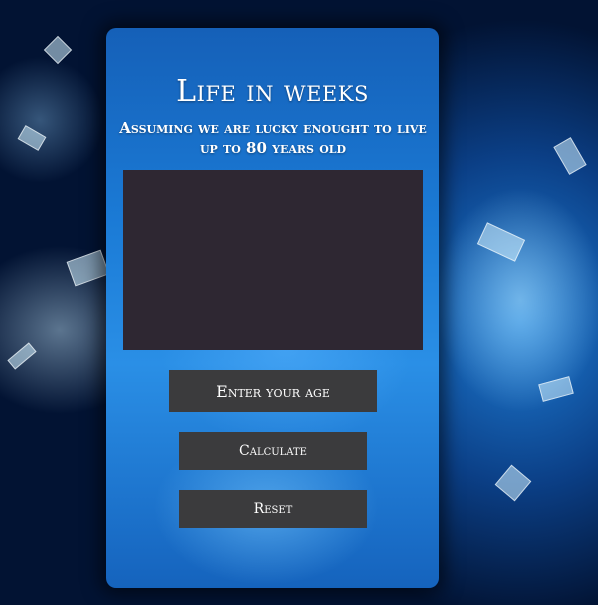 This screenshot has width=598, height=605. Describe the element at coordinates (273, 451) in the screenshot. I see `calculate-button: Calculate` at that location.